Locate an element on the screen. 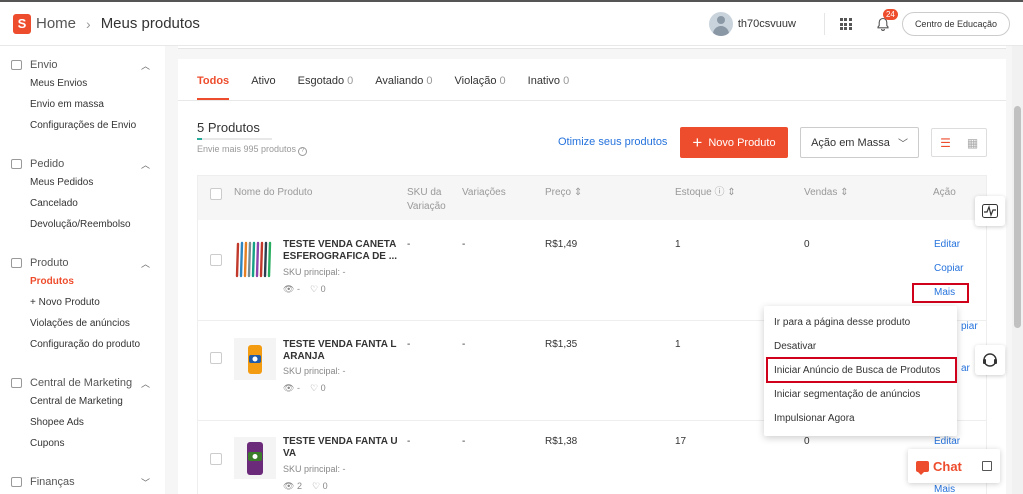  mass-action-dropdown: Ação em Massa ﹀ is located at coordinates (859, 142).